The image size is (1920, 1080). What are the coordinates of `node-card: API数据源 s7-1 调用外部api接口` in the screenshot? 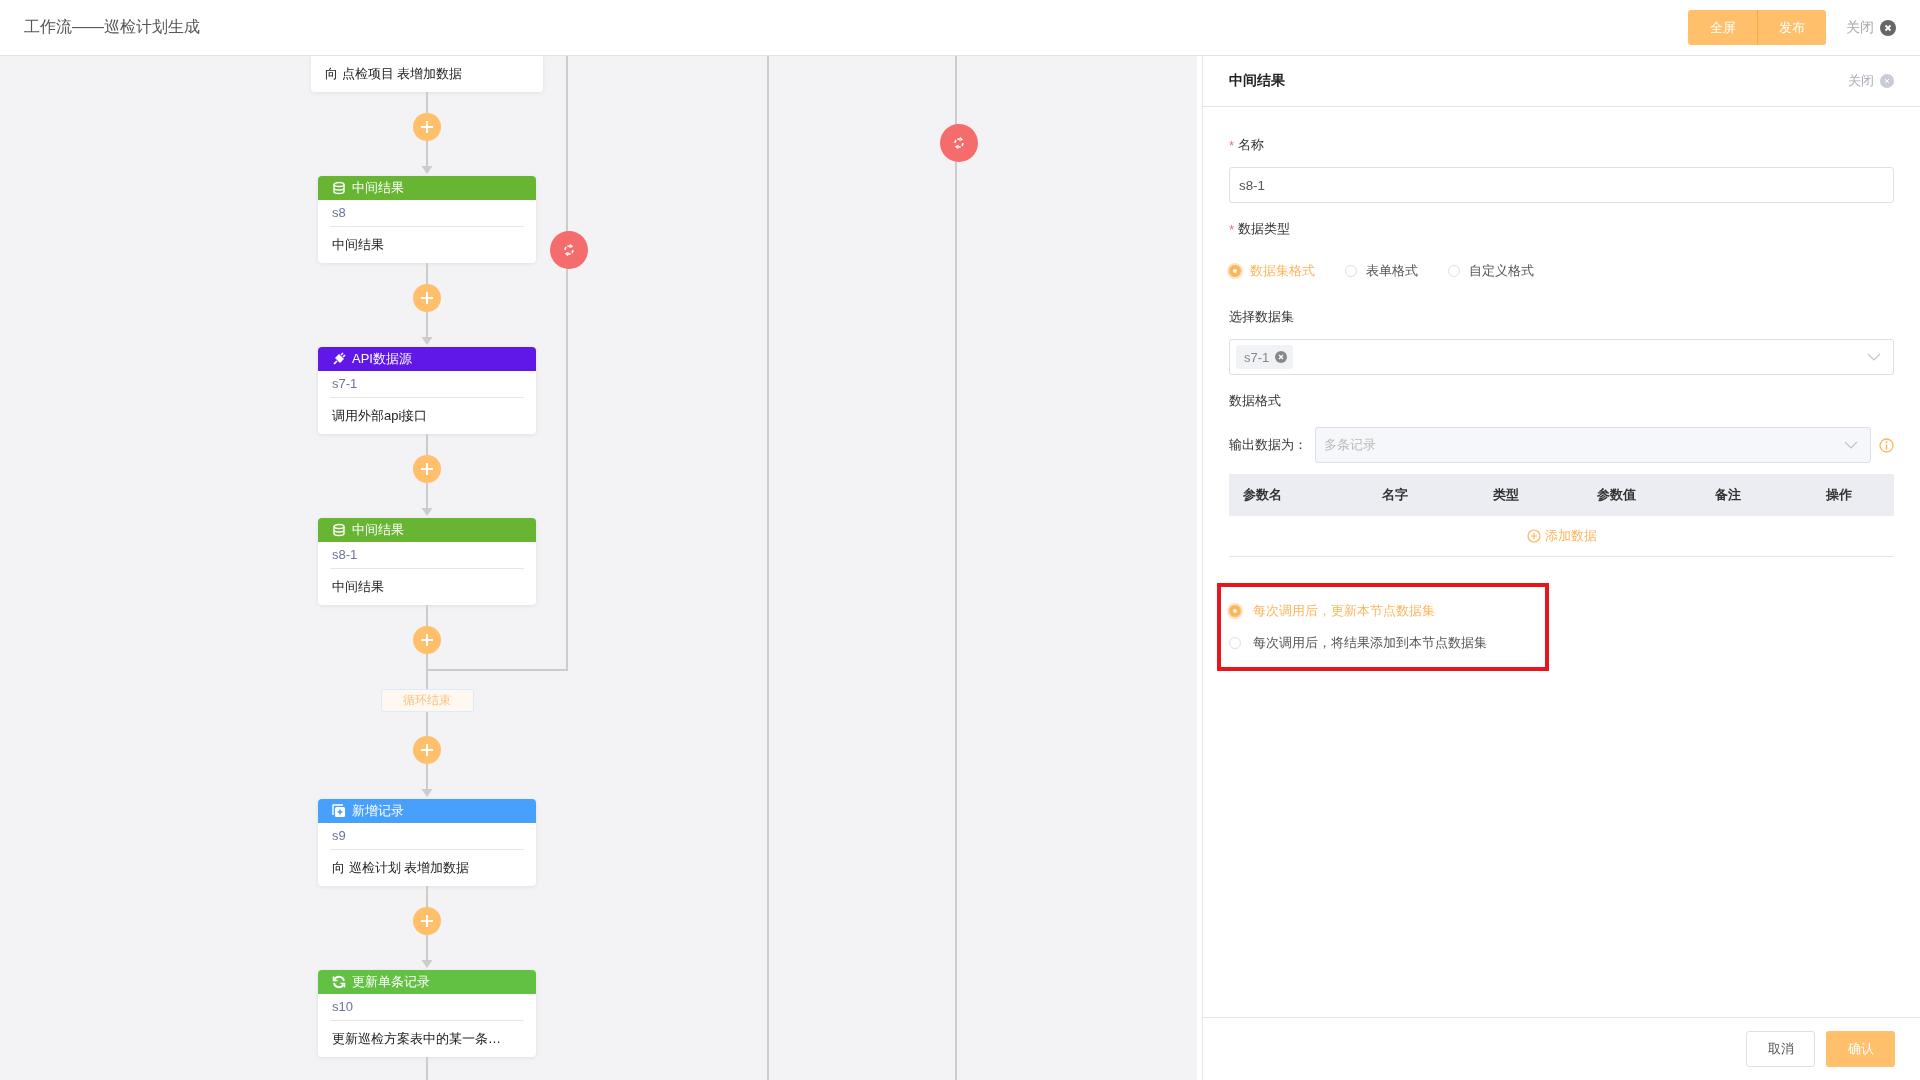 It's located at (427, 390).